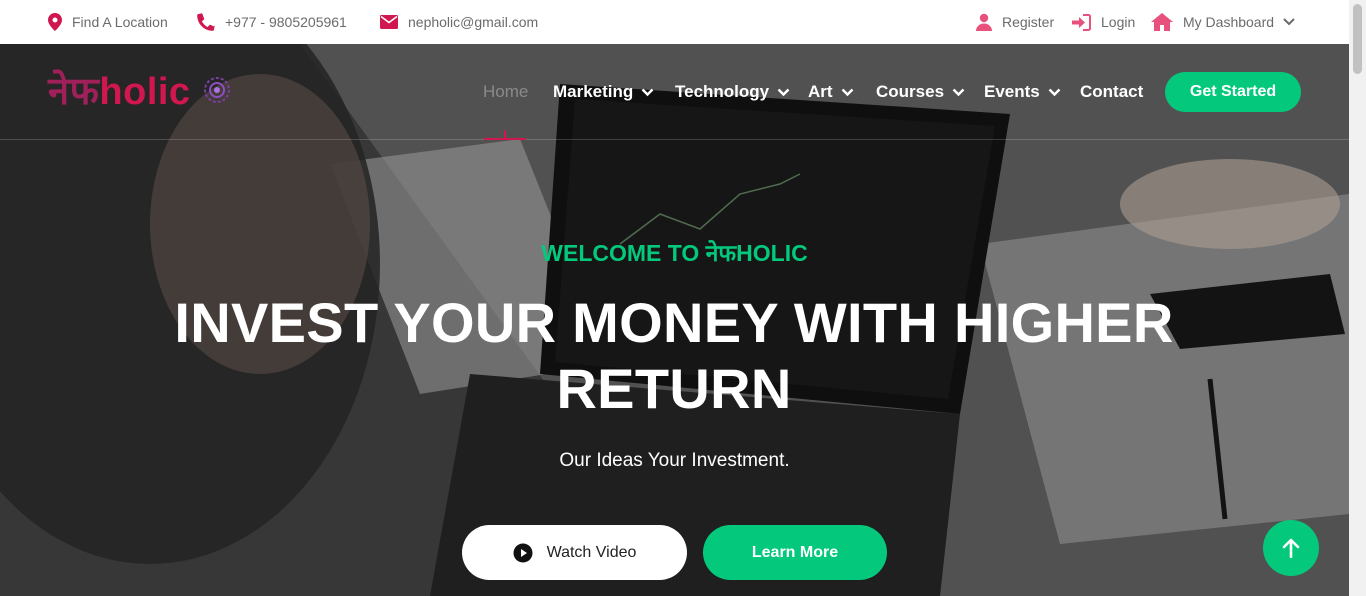  I want to click on register-label: Register, so click(1028, 22).